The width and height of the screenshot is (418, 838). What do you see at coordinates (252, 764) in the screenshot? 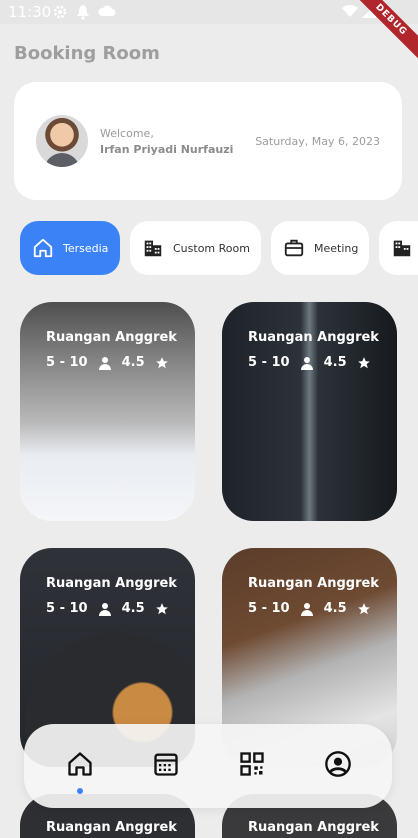
I see `qr-code-icon` at bounding box center [252, 764].